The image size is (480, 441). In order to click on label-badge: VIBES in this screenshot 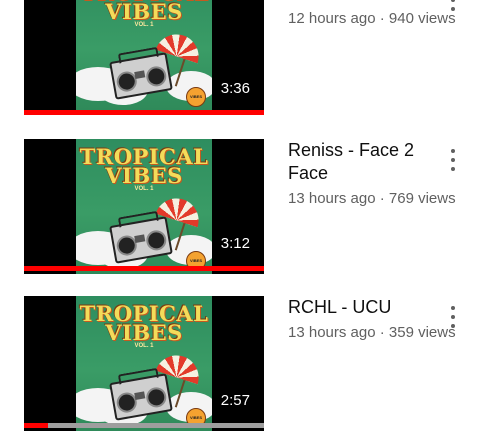, I will do `click(196, 97)`.